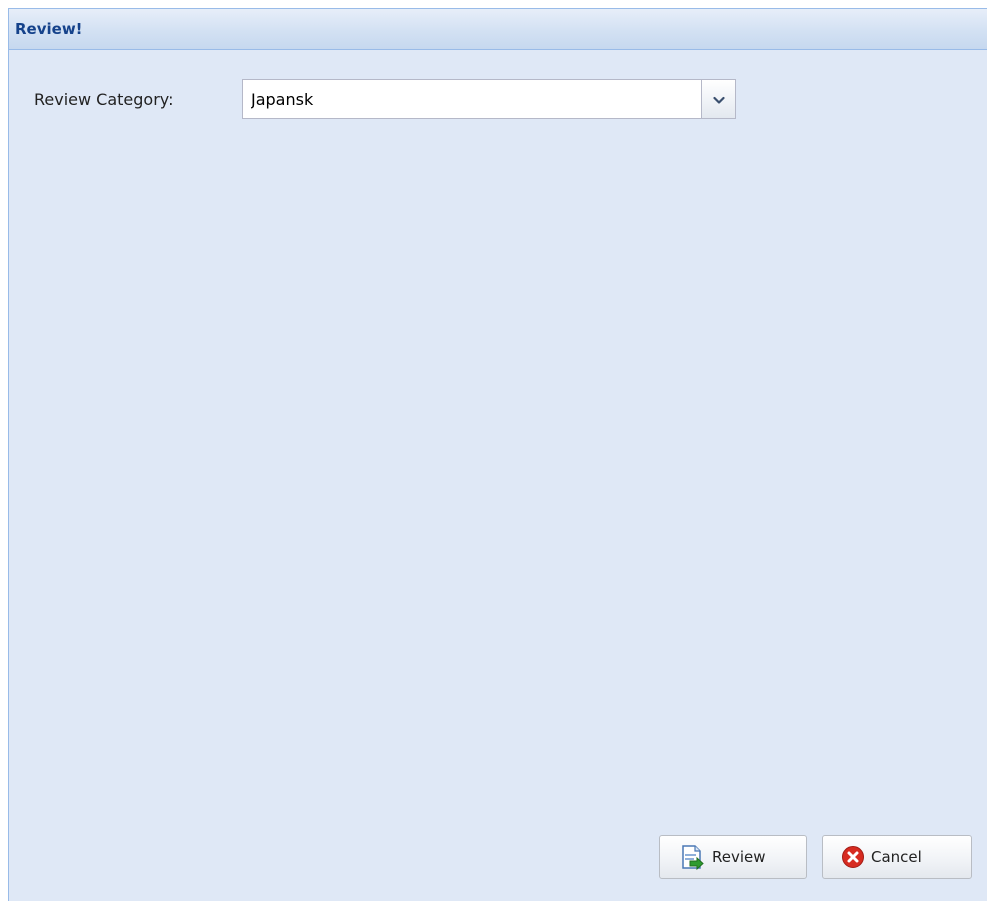 Image resolution: width=987 pixels, height=901 pixels. I want to click on review-category-label: Review Category:, so click(104, 99).